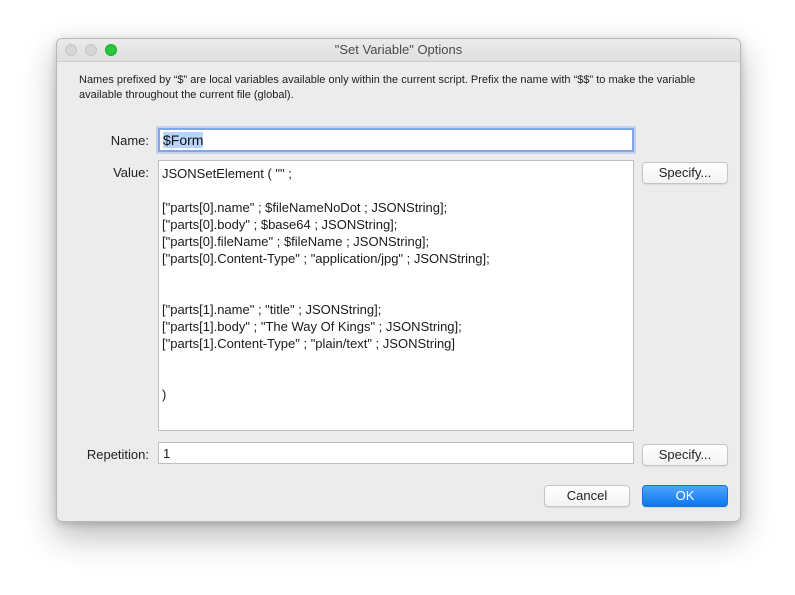 The image size is (795, 595). What do you see at coordinates (117, 454) in the screenshot?
I see `repetition-label: Repetition:` at bounding box center [117, 454].